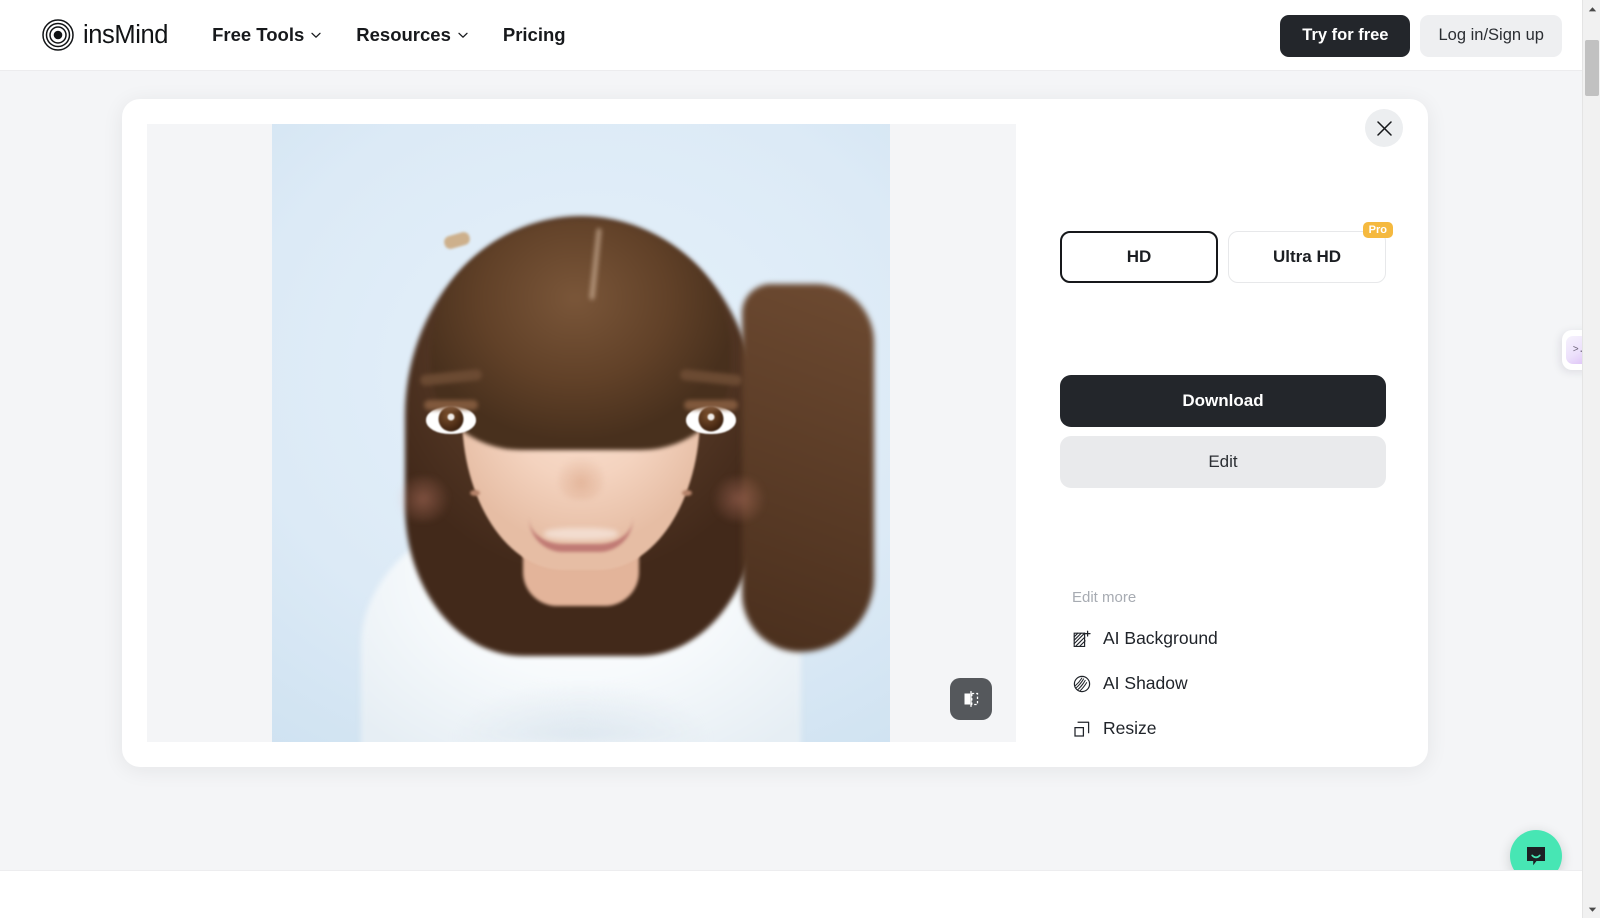 This screenshot has height=918, width=1600. Describe the element at coordinates (1536, 856) in the screenshot. I see `chat-bubble-icon` at that location.